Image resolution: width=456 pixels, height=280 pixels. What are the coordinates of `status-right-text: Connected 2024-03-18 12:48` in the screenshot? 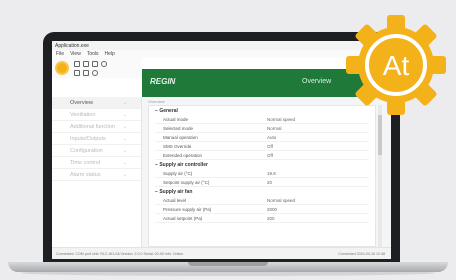 It's located at (361, 254).